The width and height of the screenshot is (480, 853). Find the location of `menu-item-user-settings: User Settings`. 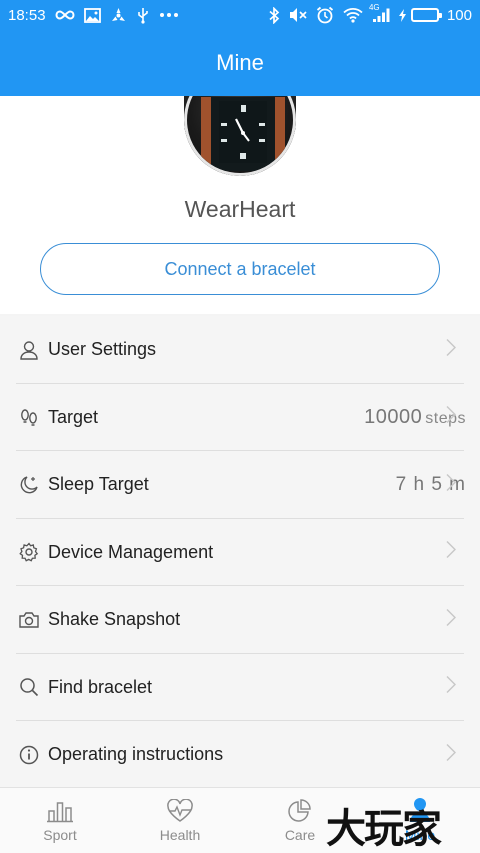

menu-item-user-settings: User Settings is located at coordinates (240, 350).